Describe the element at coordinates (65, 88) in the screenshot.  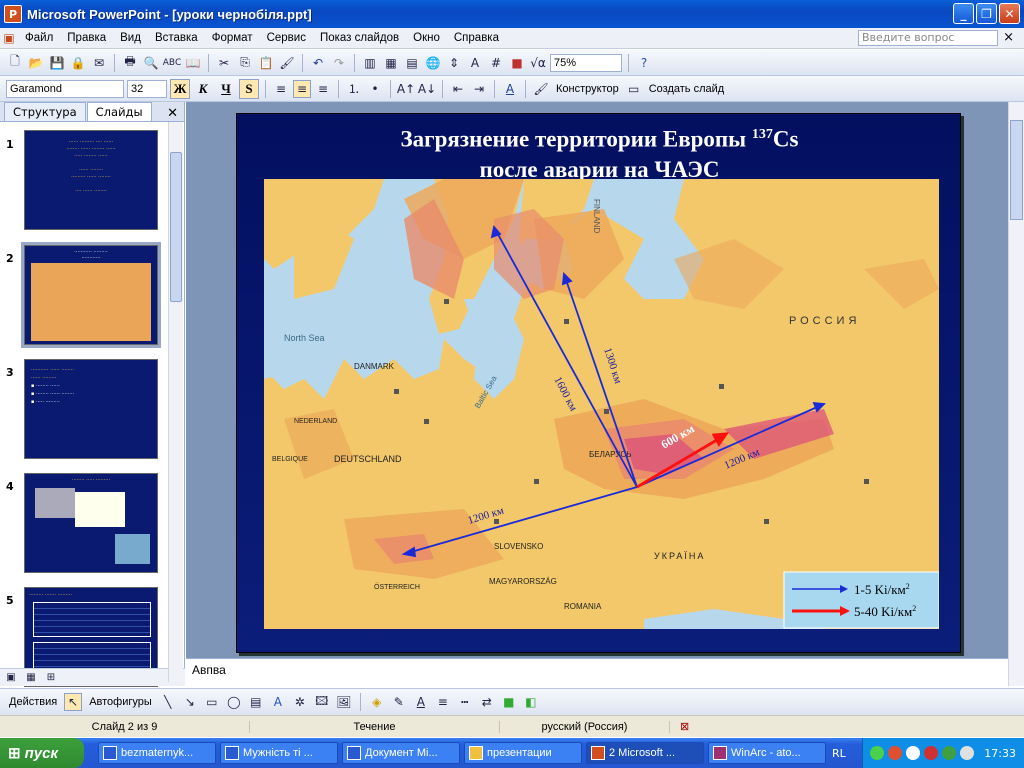
I see `font-select: Garamond` at that location.